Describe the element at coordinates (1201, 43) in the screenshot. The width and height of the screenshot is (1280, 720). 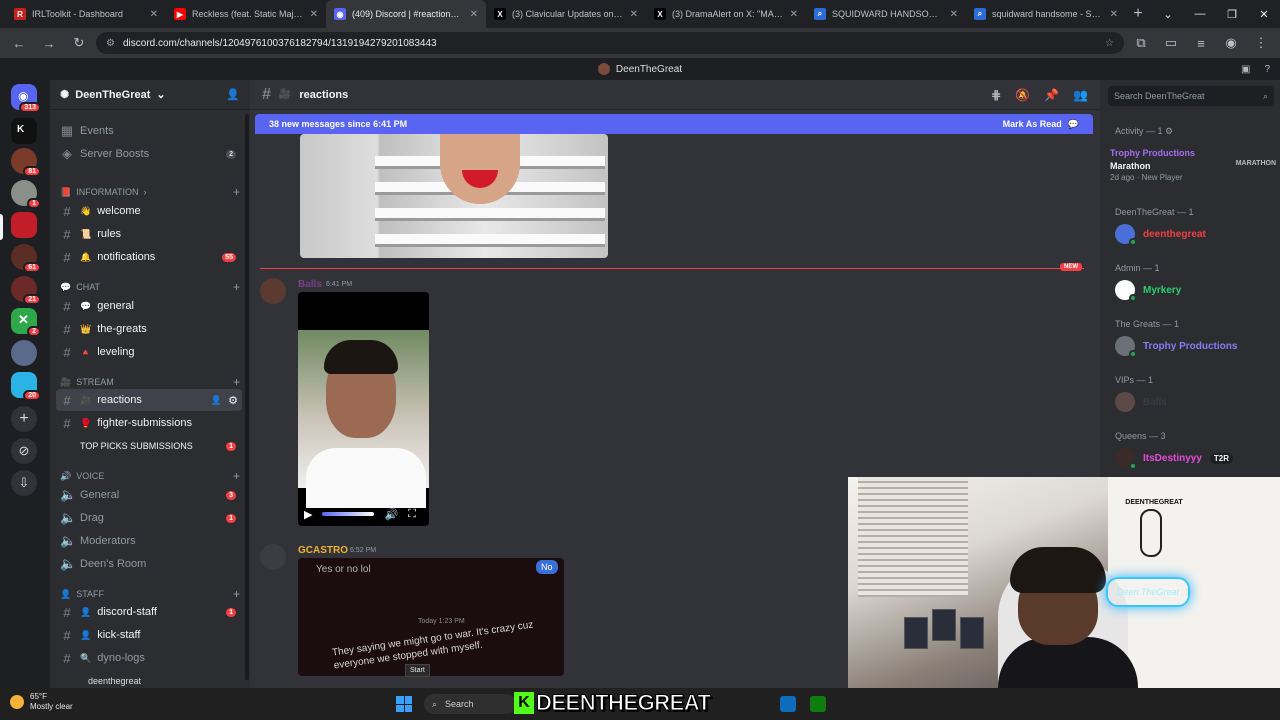
I see `media-icon: ≡` at that location.